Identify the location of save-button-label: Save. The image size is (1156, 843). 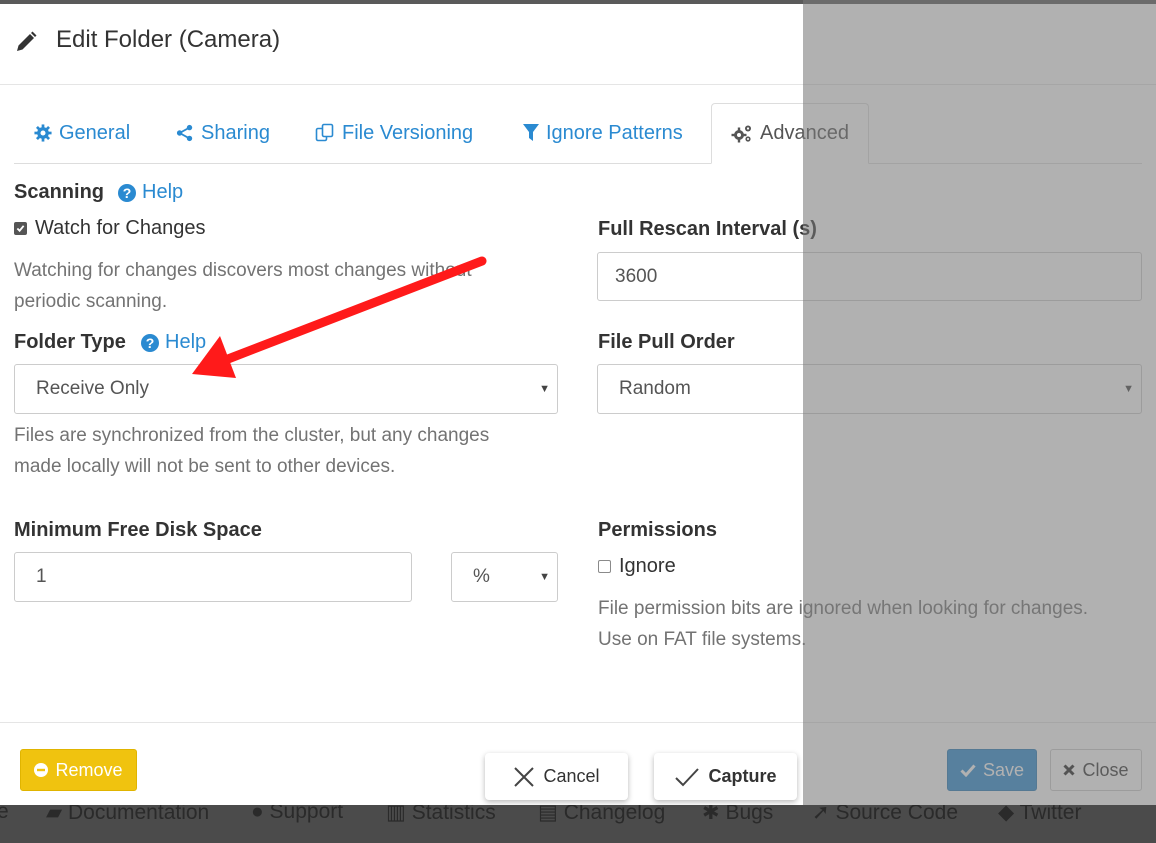
(1003, 769).